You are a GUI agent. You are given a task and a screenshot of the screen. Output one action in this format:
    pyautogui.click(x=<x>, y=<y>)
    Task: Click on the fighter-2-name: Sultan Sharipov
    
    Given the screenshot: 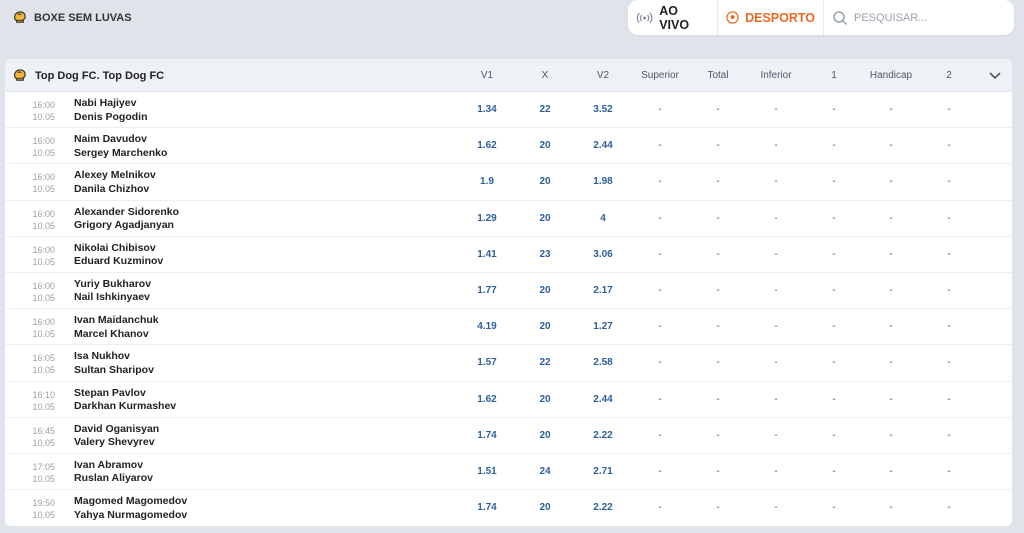 What is the action you would take?
    pyautogui.click(x=114, y=369)
    